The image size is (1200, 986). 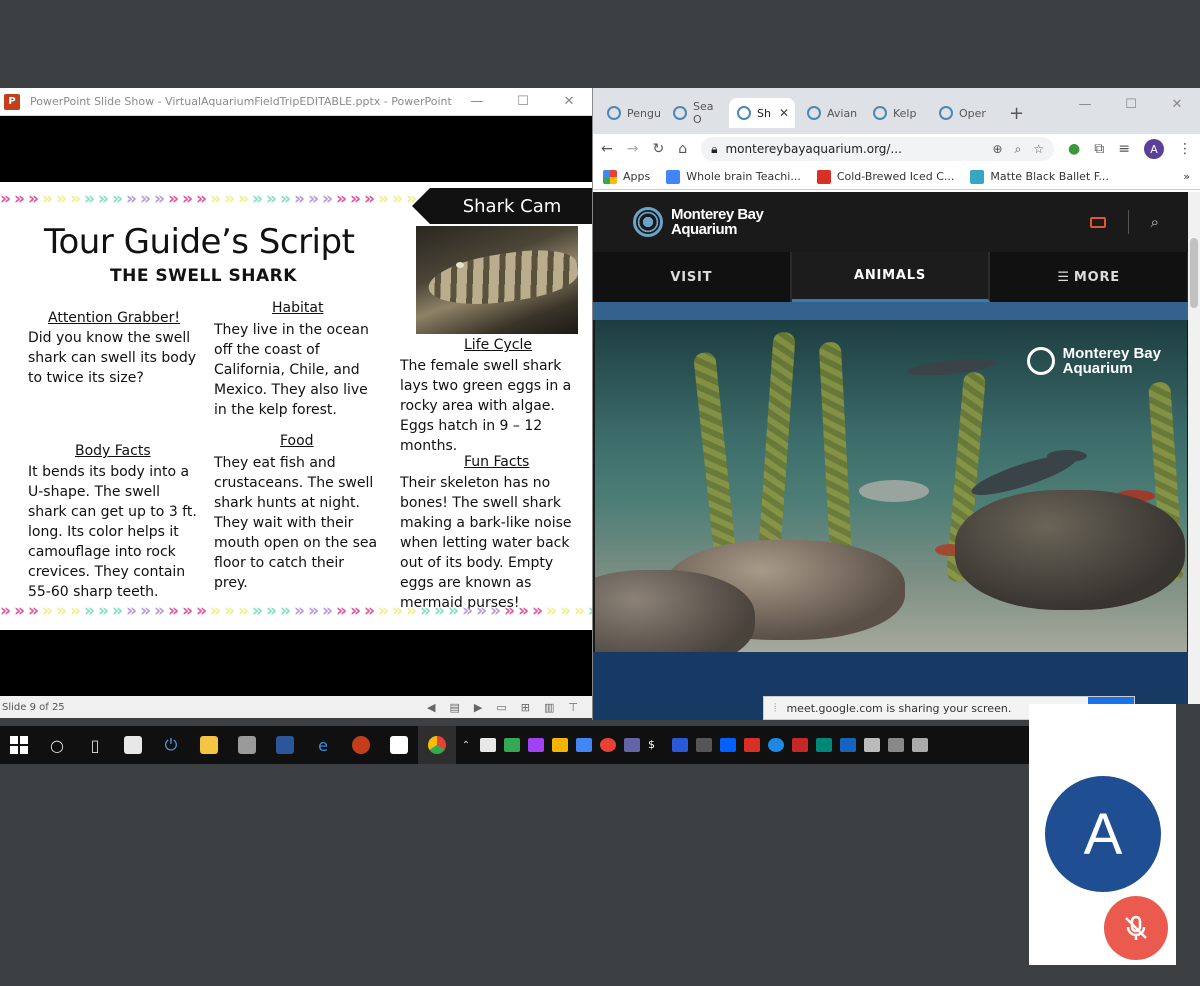 What do you see at coordinates (501, 707) in the screenshot?
I see `normal-view-icon: ▭` at bounding box center [501, 707].